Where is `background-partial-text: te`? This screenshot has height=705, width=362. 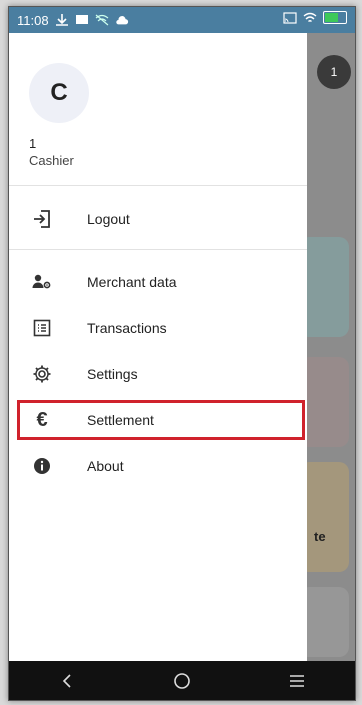
background-partial-text: te is located at coordinates (320, 536).